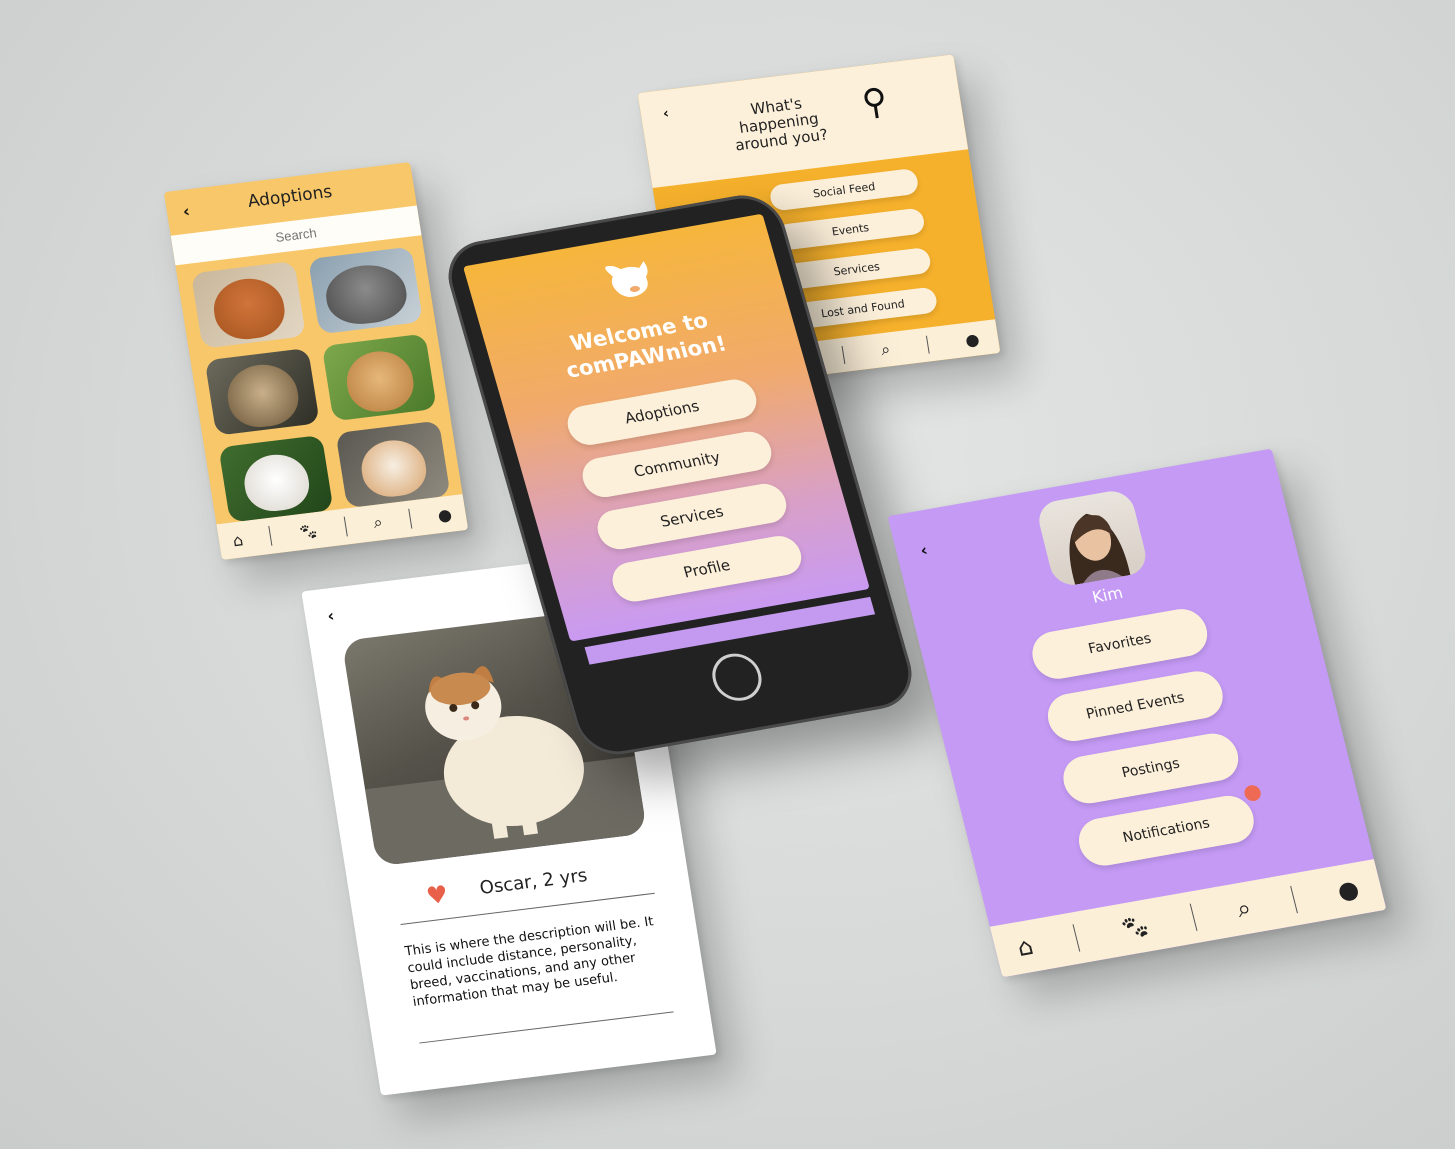  I want to click on avatar, so click(1092, 538).